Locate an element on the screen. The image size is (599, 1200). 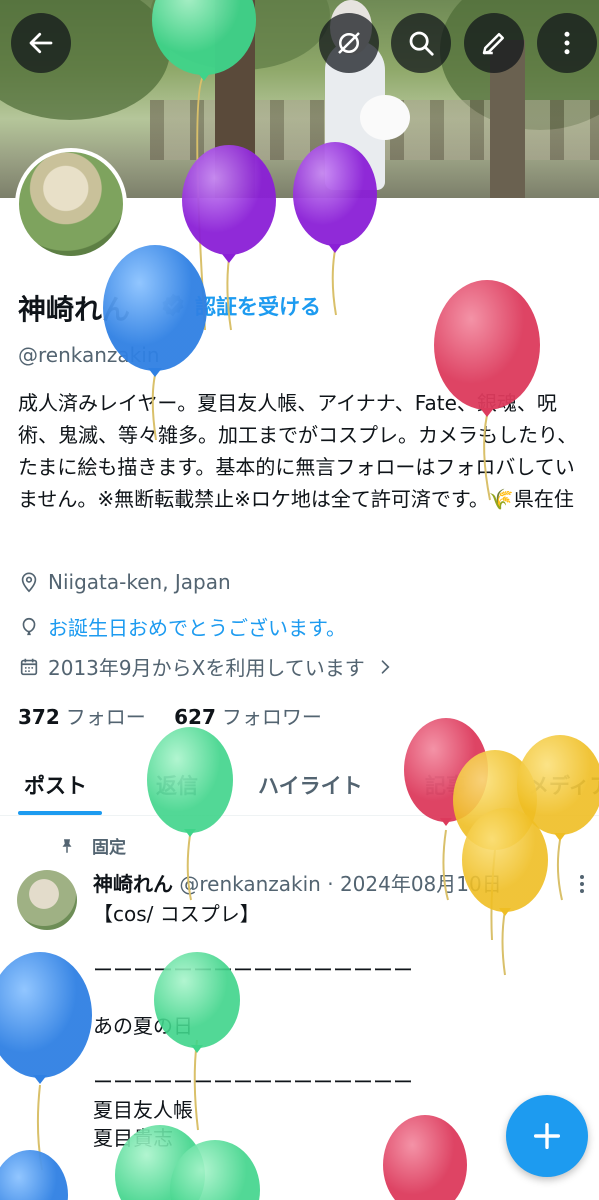
birthday-text: お誕生日おめでとうございます。 is located at coordinates (197, 626).